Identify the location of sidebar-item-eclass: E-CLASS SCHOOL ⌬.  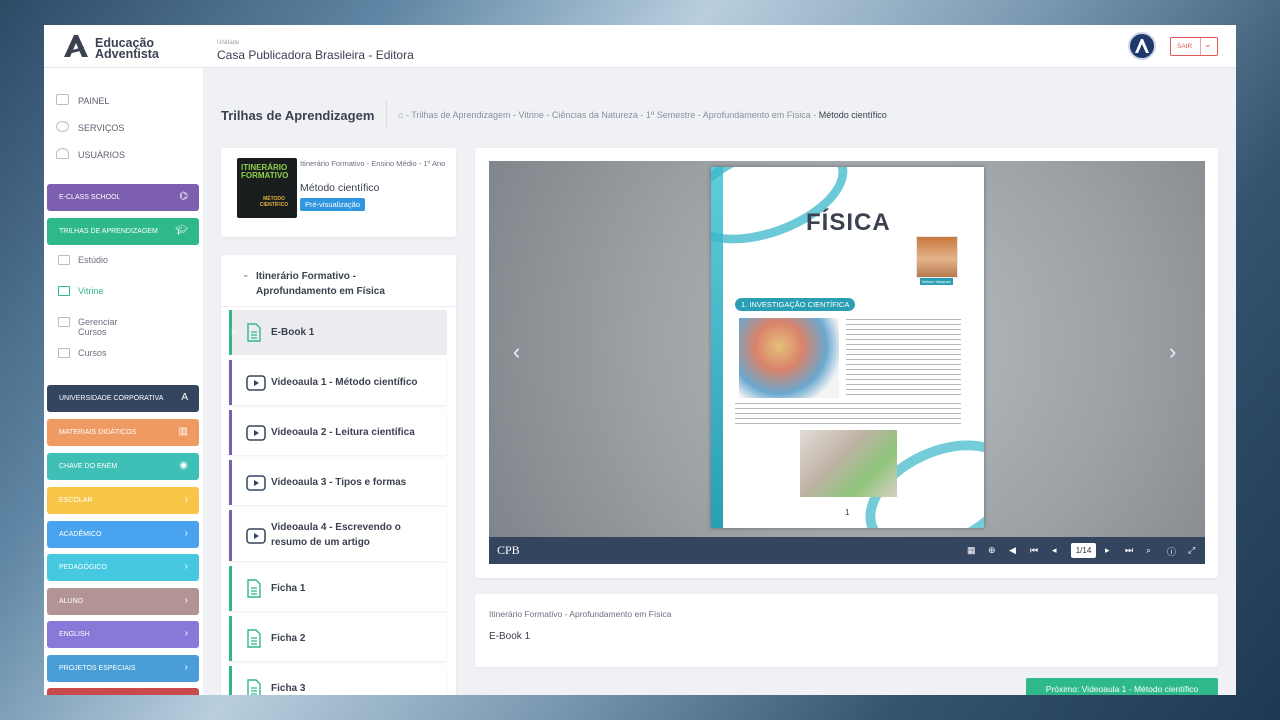
(123, 197).